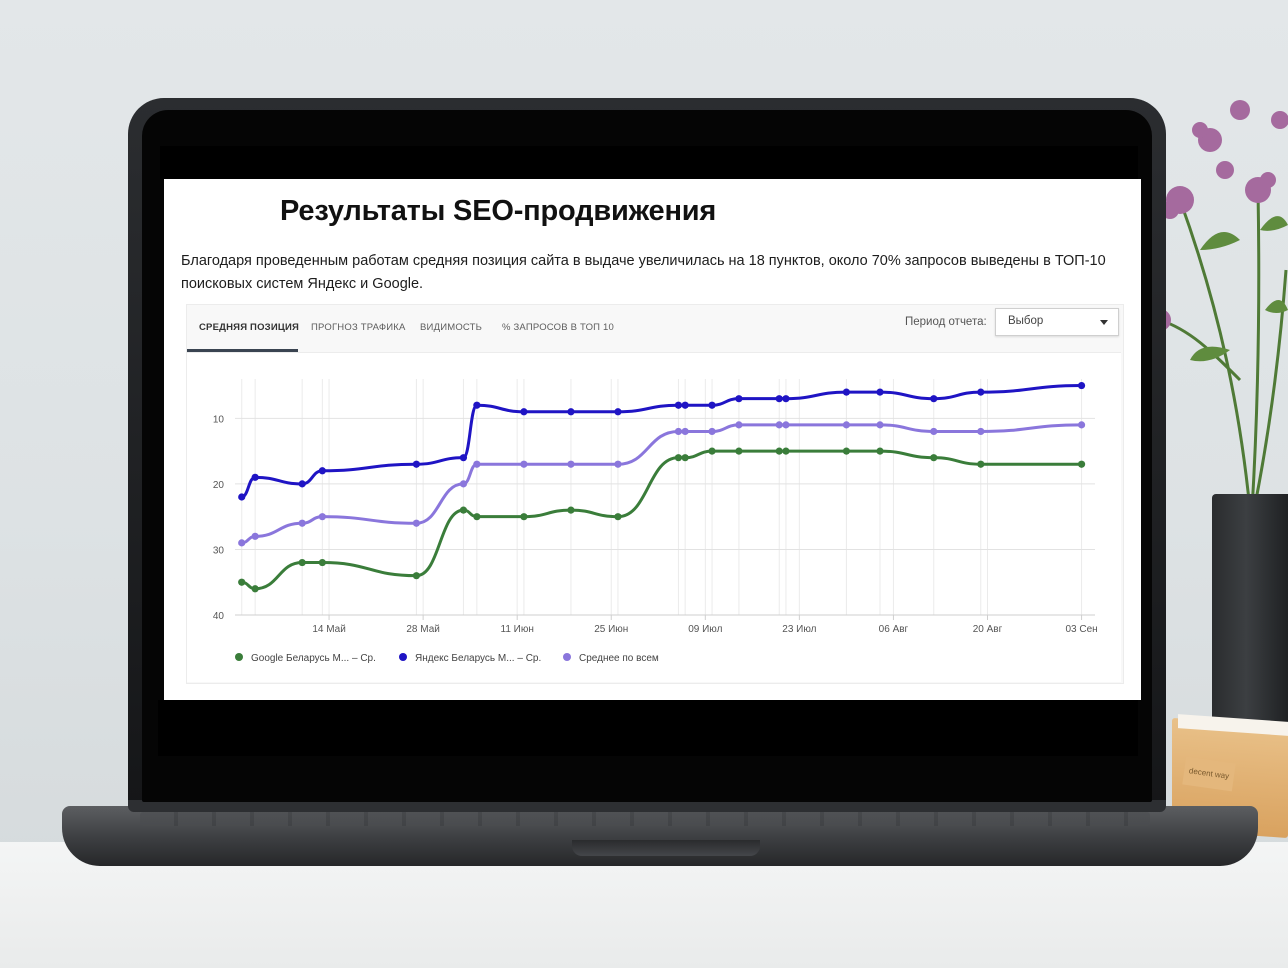  What do you see at coordinates (329, 629) in the screenshot?
I see `x-tick-label: 14 Май` at bounding box center [329, 629].